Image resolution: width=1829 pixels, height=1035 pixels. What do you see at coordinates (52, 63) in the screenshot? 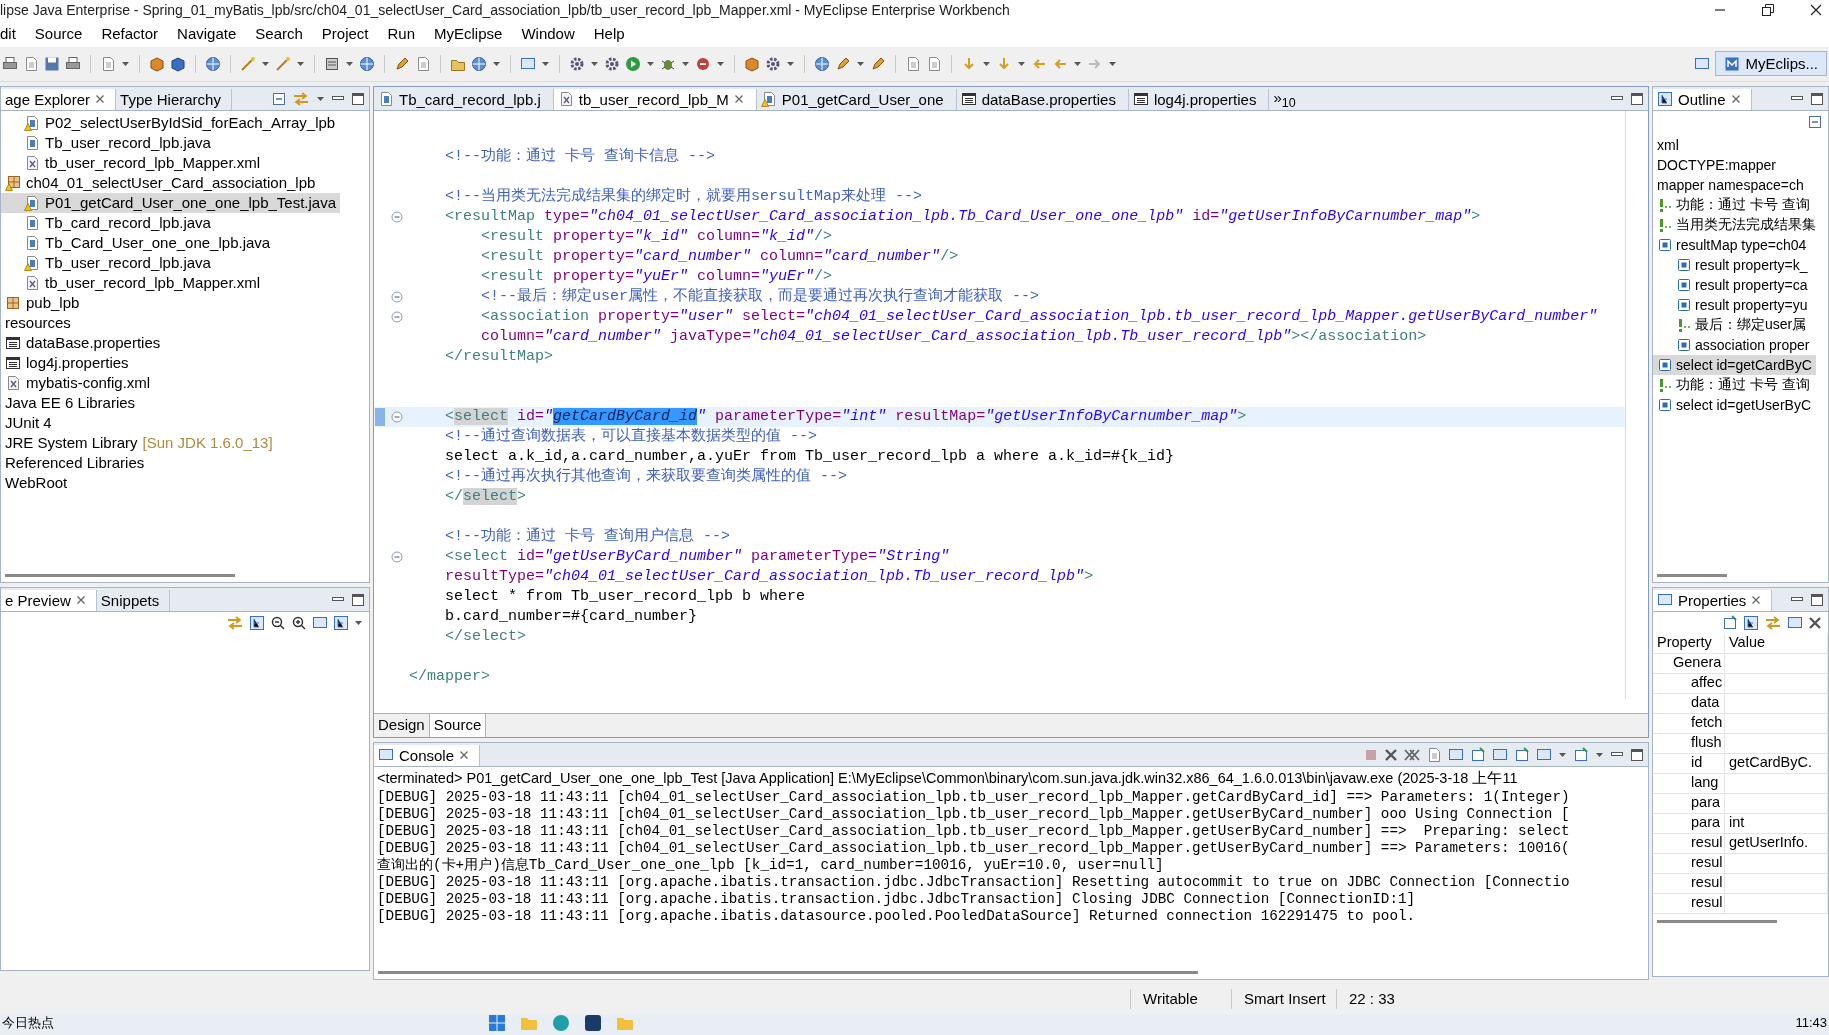
I see `save-icon` at bounding box center [52, 63].